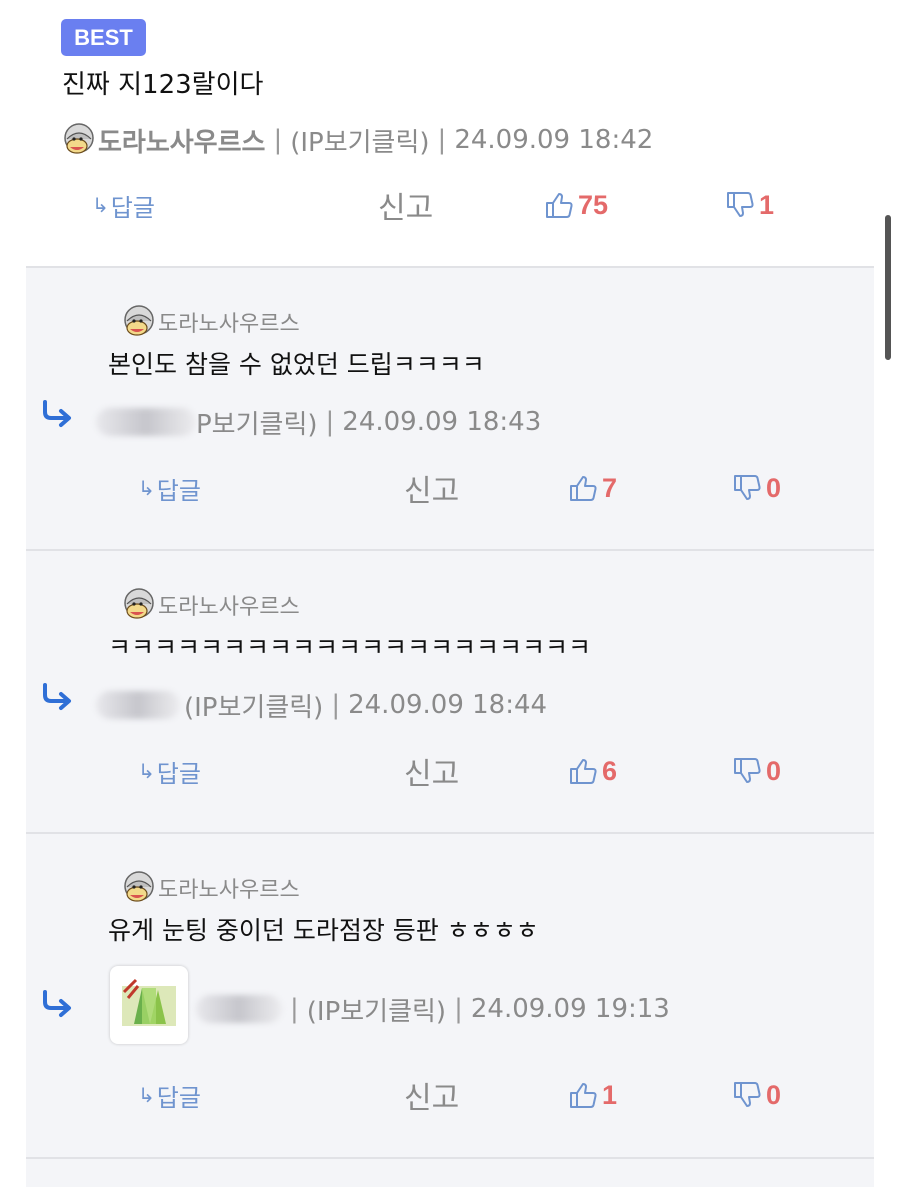  What do you see at coordinates (149, 1005) in the screenshot?
I see `sticker-icon` at bounding box center [149, 1005].